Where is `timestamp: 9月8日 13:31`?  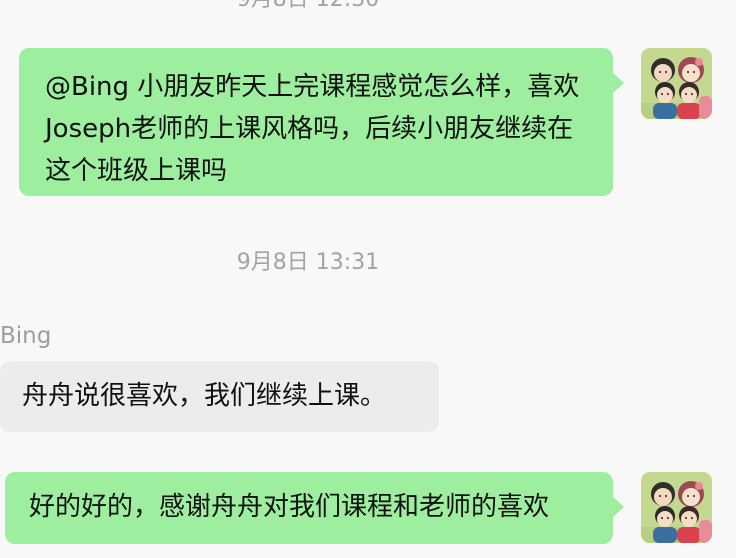
timestamp: 9月8日 13:31 is located at coordinates (308, 262).